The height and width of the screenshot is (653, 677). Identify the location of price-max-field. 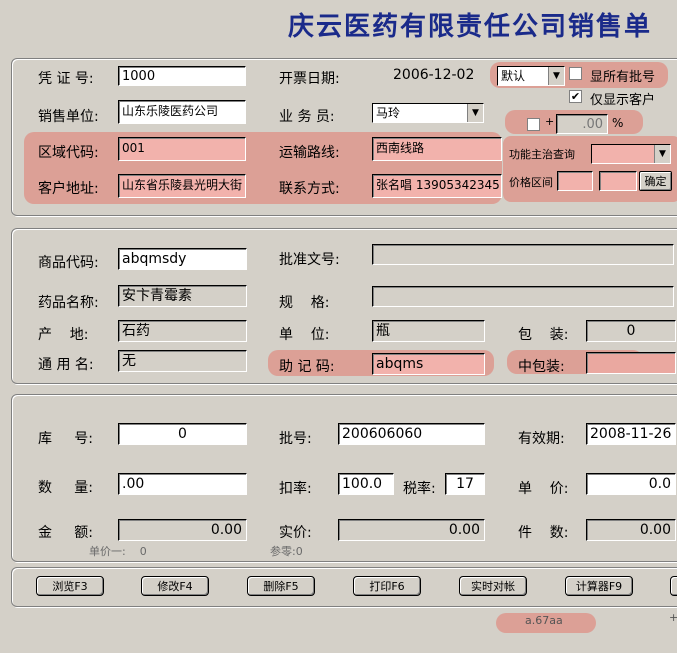
(618, 181).